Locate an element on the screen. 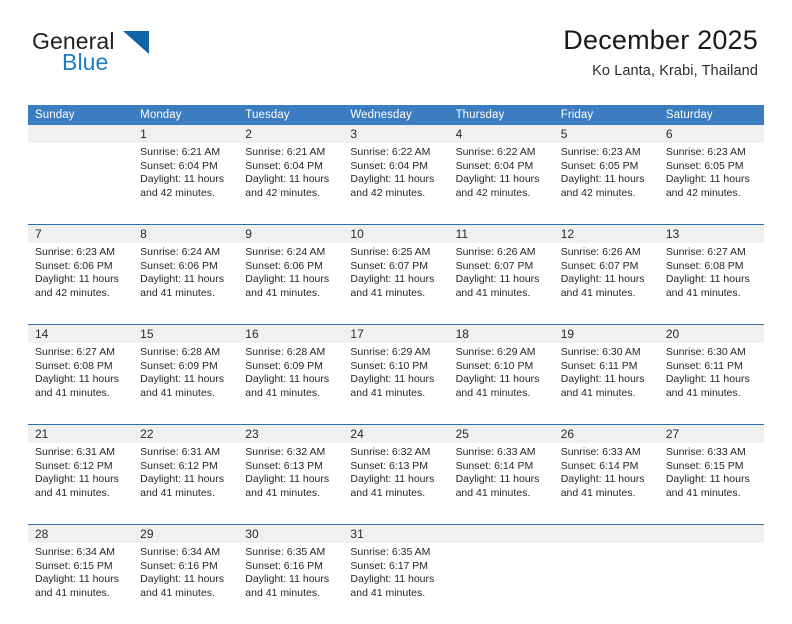 Image resolution: width=792 pixels, height=624 pixels. day-number-cell: 15 is located at coordinates (186, 333).